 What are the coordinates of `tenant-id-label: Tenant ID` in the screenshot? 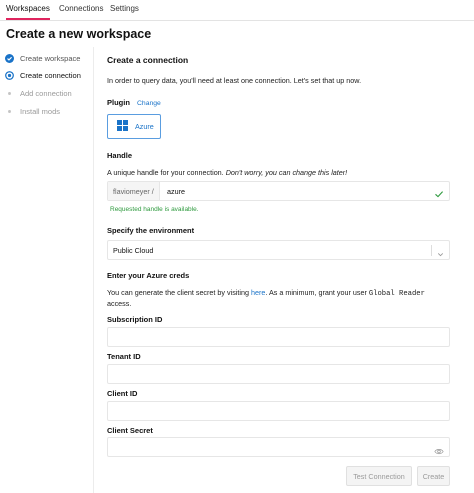 It's located at (124, 356).